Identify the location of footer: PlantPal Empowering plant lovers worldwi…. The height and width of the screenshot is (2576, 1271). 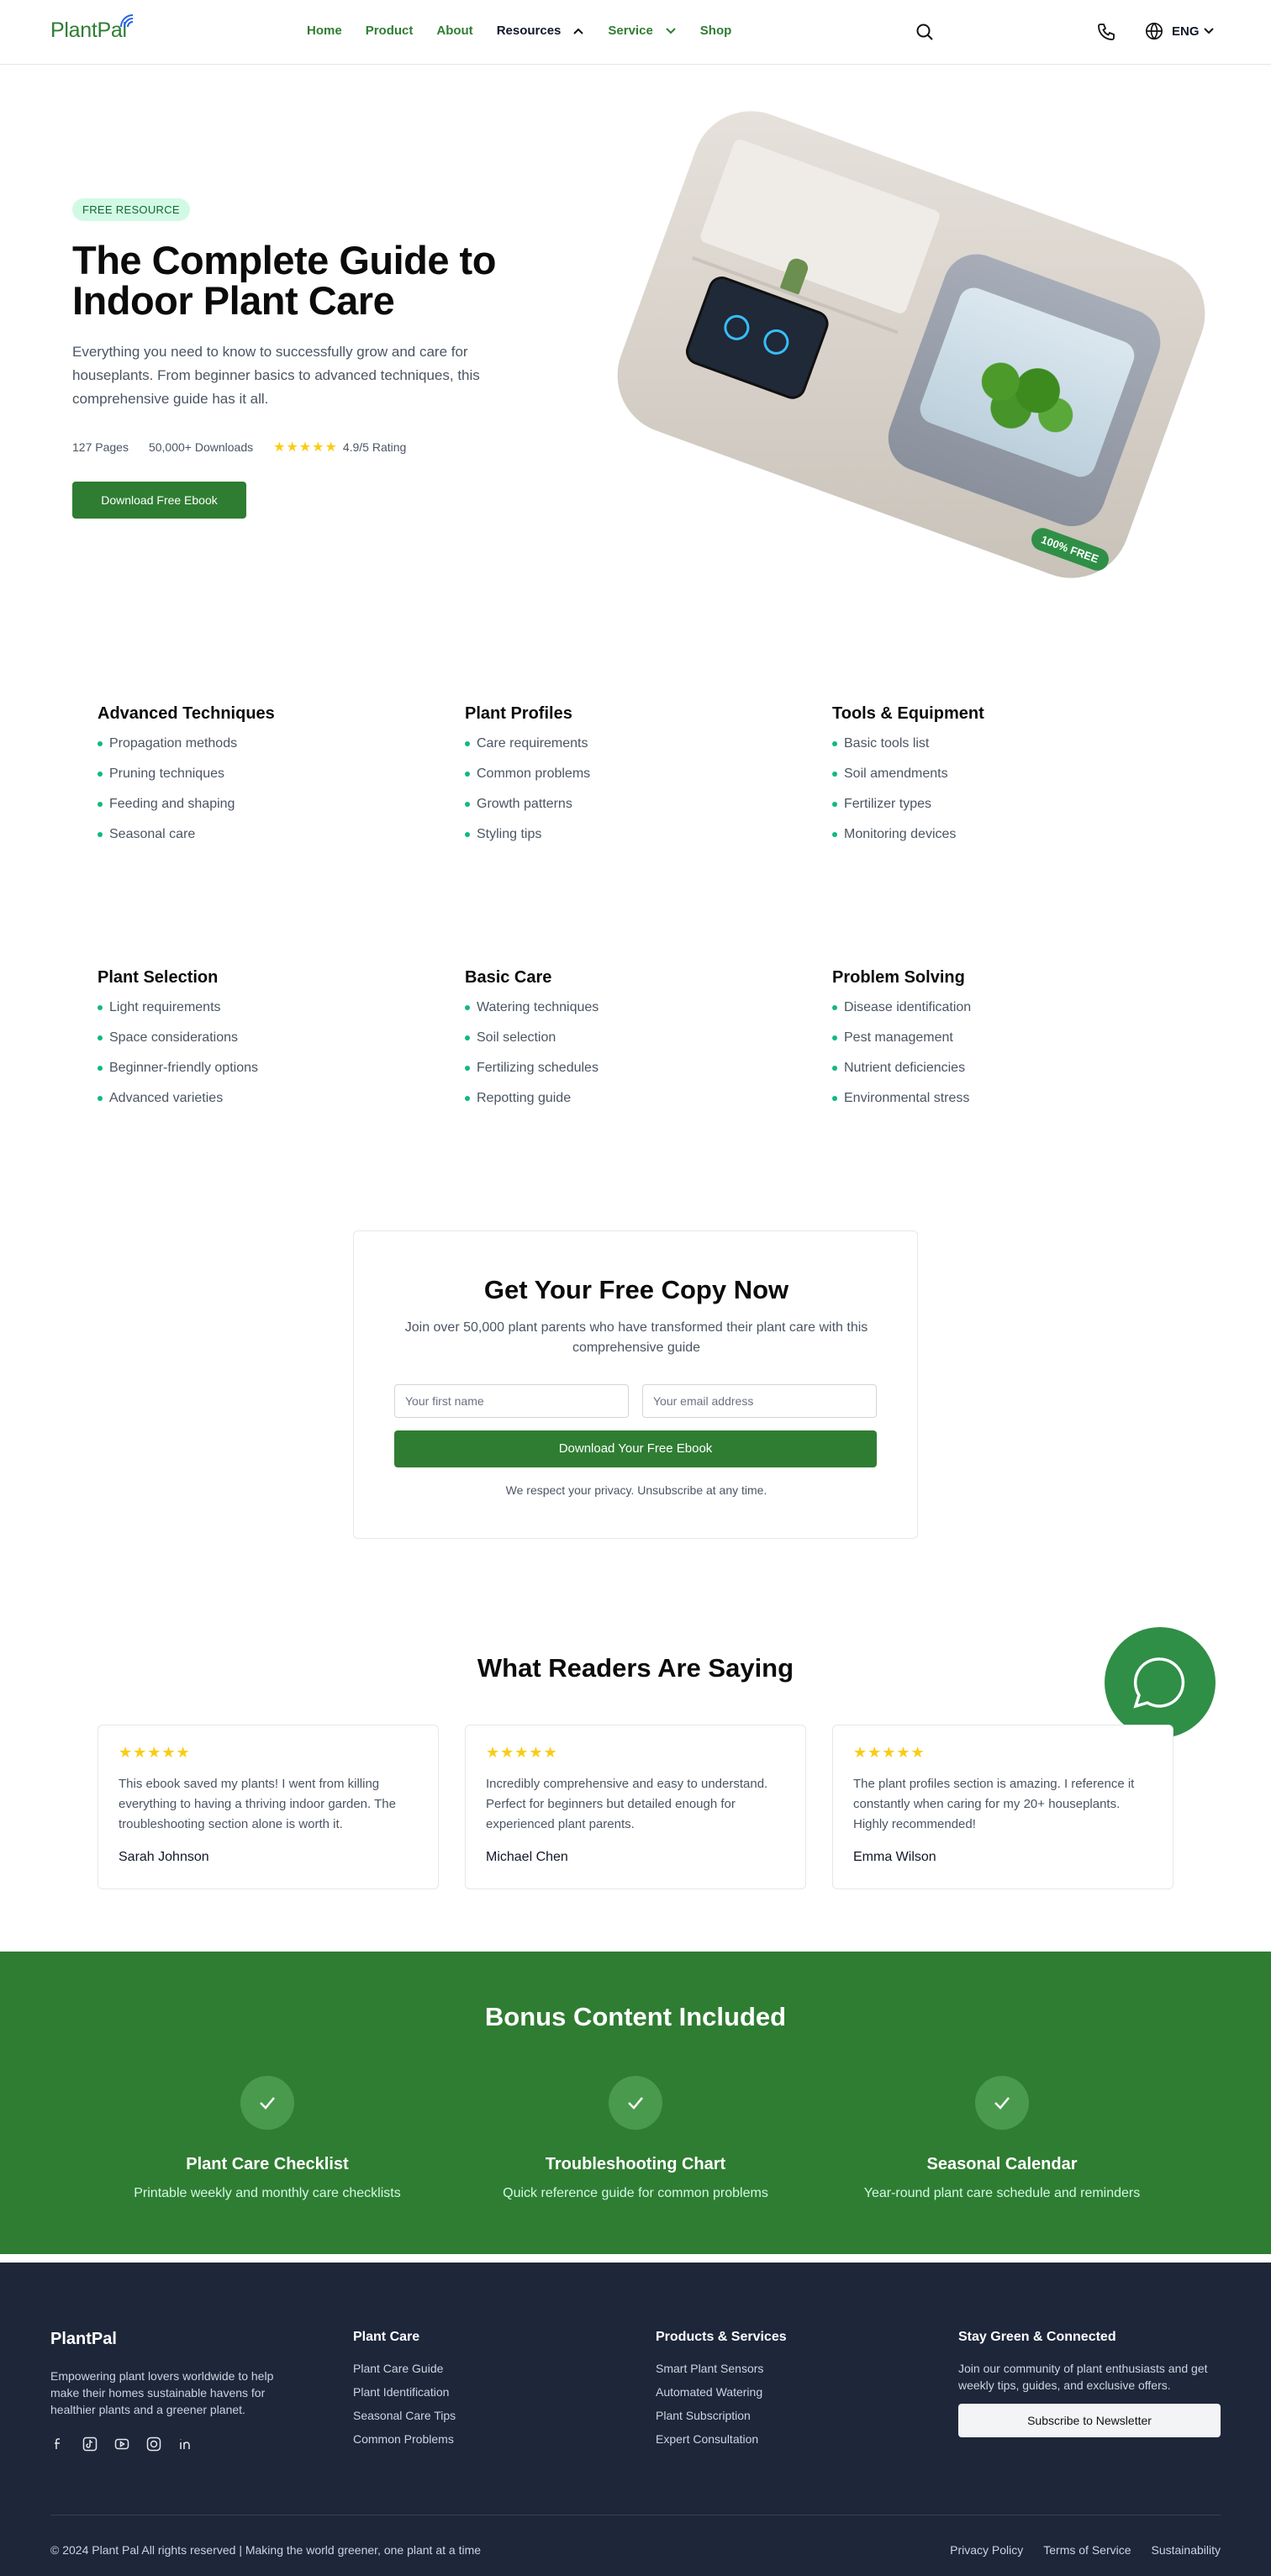
(635, 2419).